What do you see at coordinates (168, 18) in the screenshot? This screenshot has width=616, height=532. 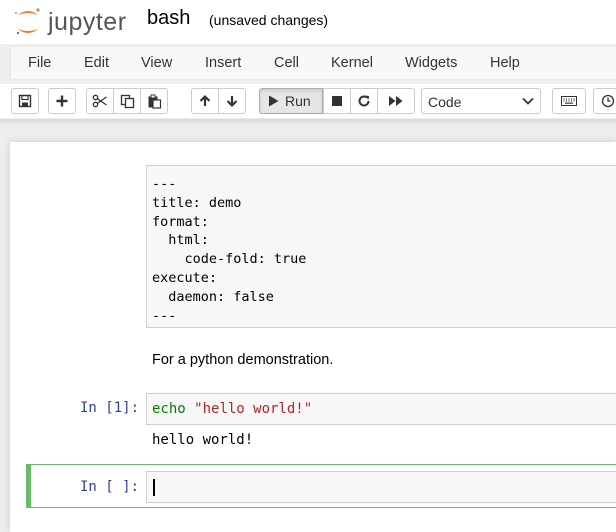 I see `notebook-name: bash` at bounding box center [168, 18].